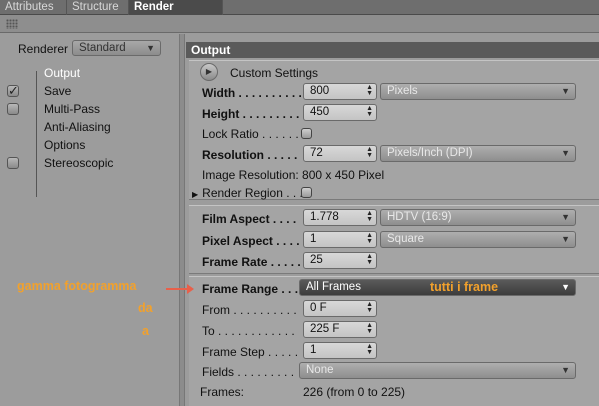 This screenshot has width=599, height=406. Describe the element at coordinates (182, 220) in the screenshot. I see `panel-divider` at that location.